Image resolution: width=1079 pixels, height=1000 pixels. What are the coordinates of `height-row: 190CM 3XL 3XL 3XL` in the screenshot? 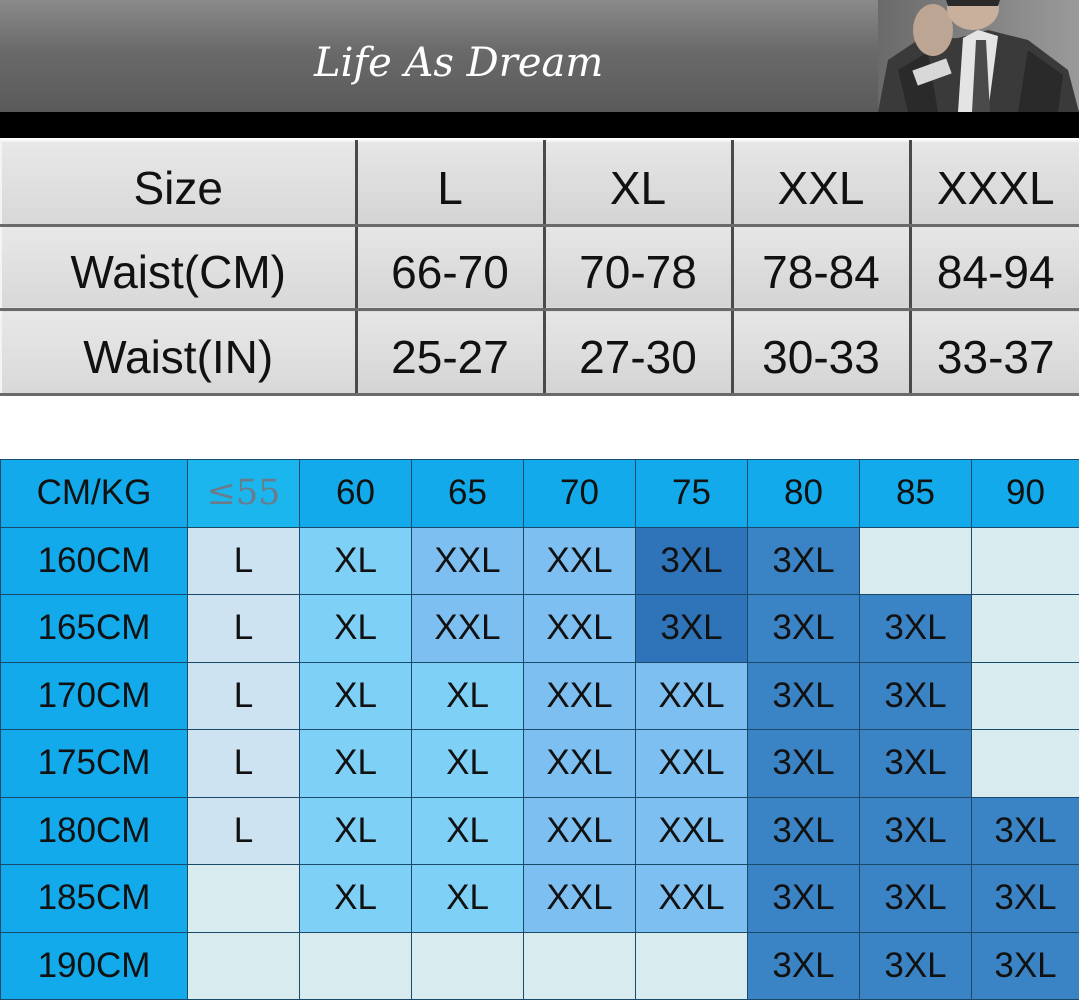 It's located at (539, 965).